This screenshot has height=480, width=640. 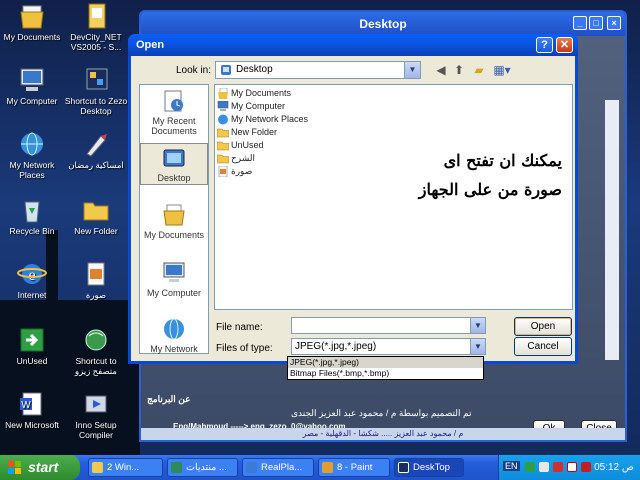 I want to click on help-button: ?, so click(x=544, y=45).